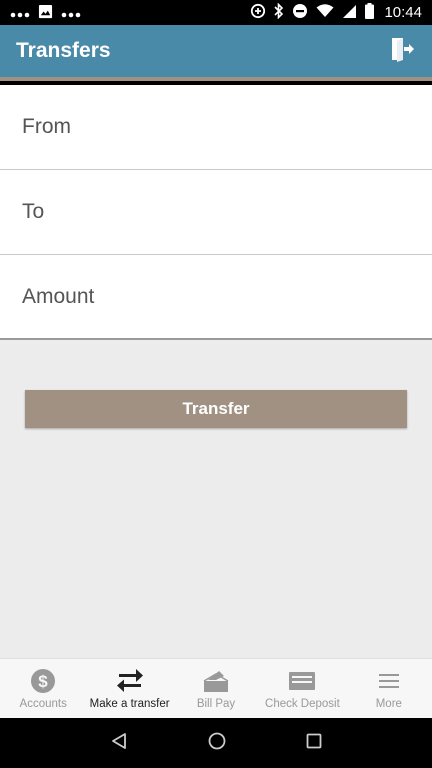 Image resolution: width=432 pixels, height=768 pixels. What do you see at coordinates (279, 12) in the screenshot?
I see `bluetooth-icon` at bounding box center [279, 12].